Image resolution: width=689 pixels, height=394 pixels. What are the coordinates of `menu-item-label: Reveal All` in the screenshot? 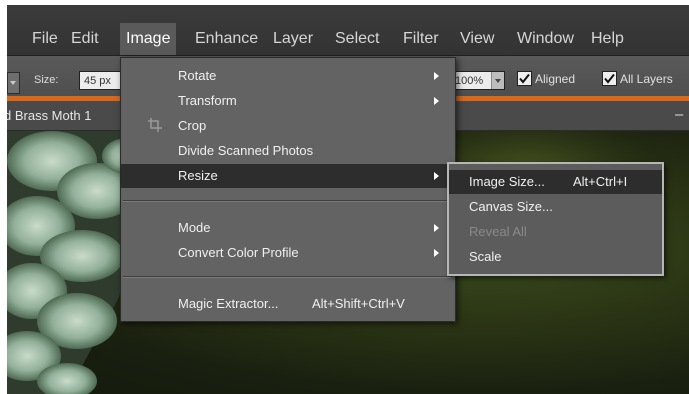 It's located at (498, 231).